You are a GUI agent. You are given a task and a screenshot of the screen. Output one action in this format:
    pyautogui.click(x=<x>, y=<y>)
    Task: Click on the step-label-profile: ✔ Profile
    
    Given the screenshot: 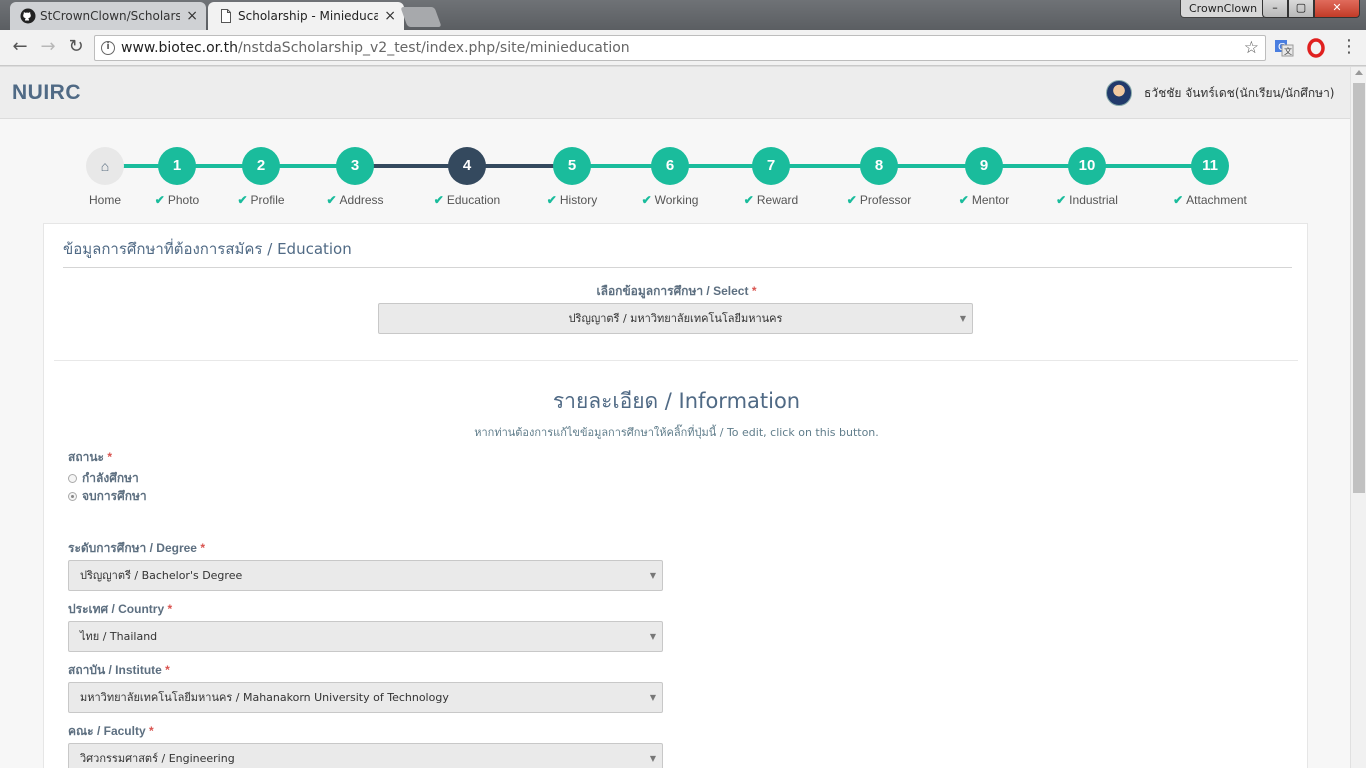 What is the action you would take?
    pyautogui.click(x=260, y=200)
    